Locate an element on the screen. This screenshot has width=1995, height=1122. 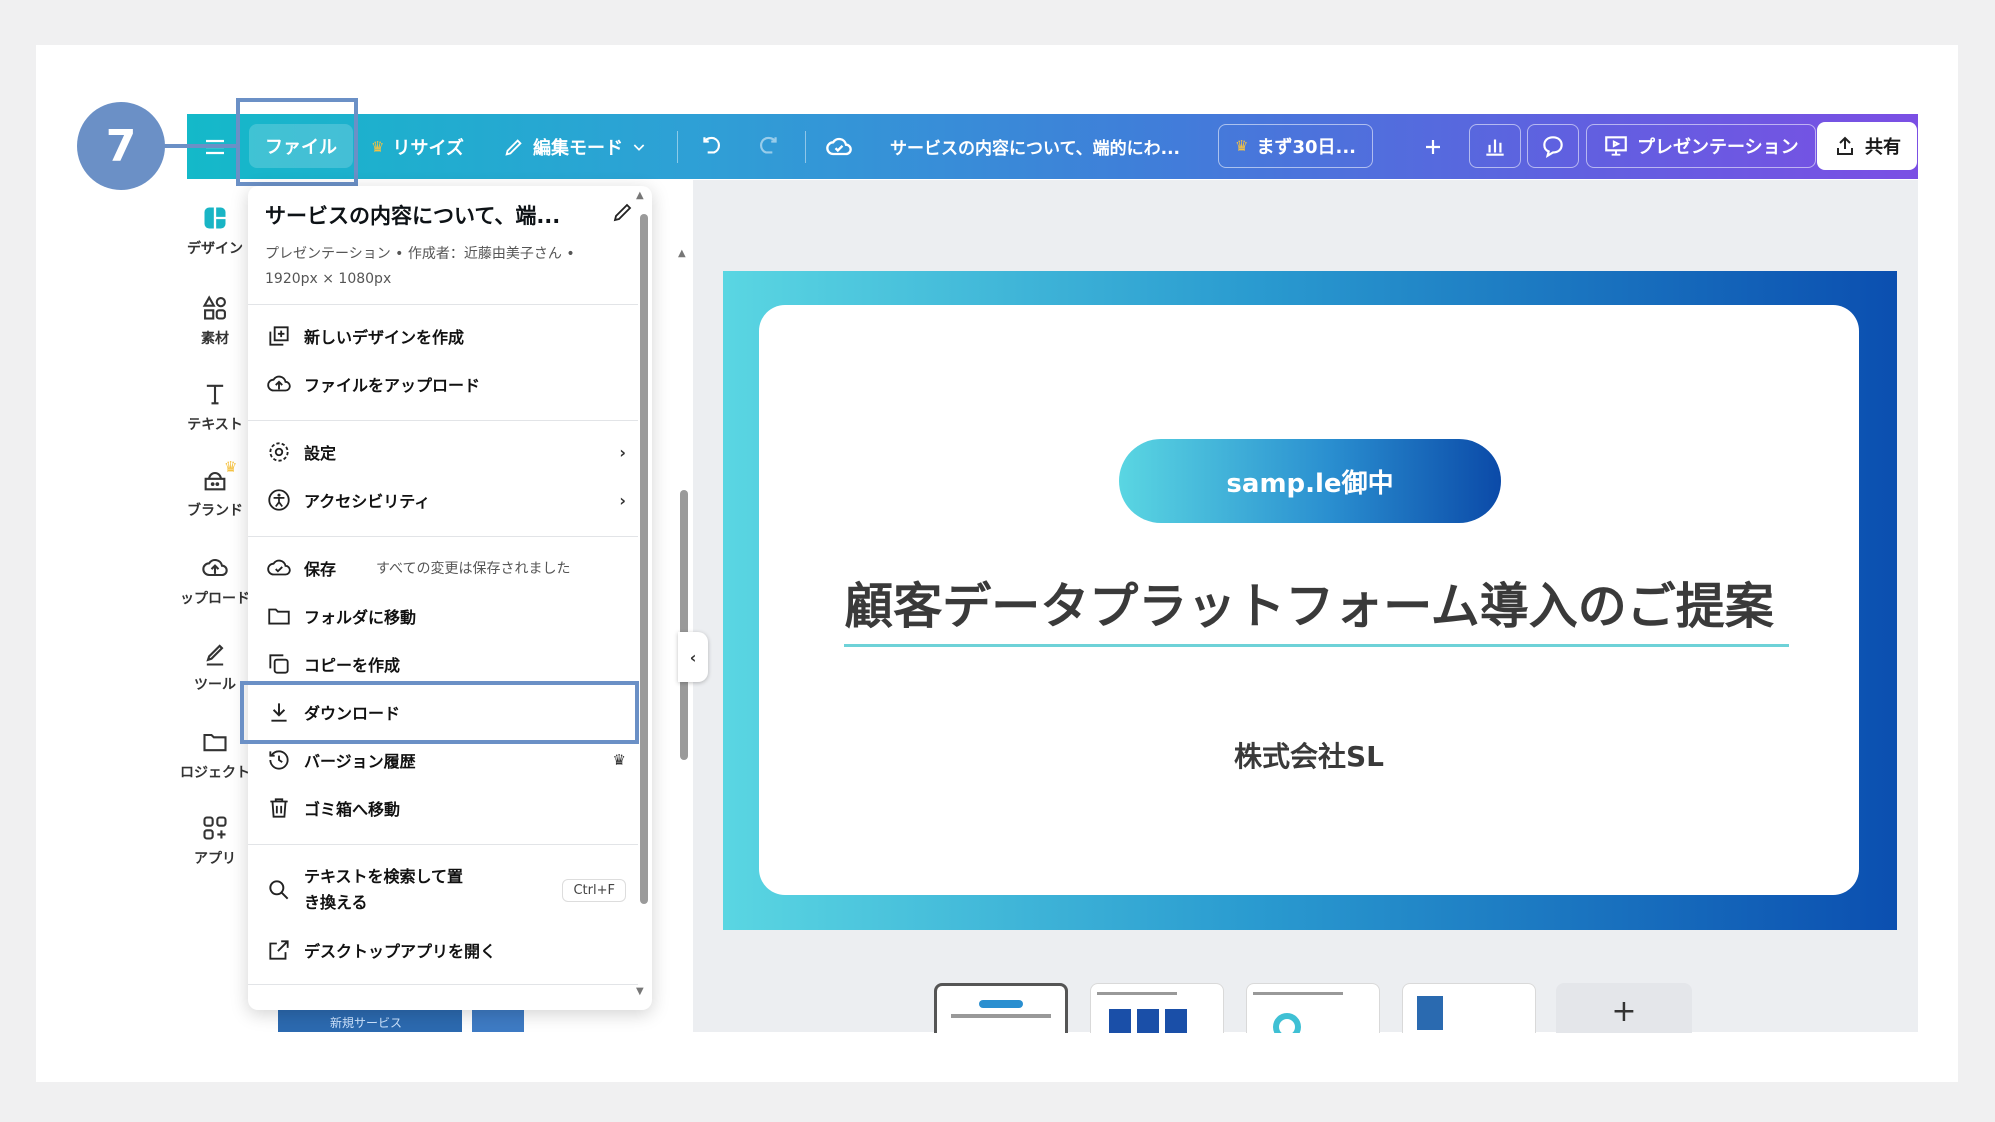
menu-item-label: テキストを検索して置き換える is located at coordinates (384, 889).